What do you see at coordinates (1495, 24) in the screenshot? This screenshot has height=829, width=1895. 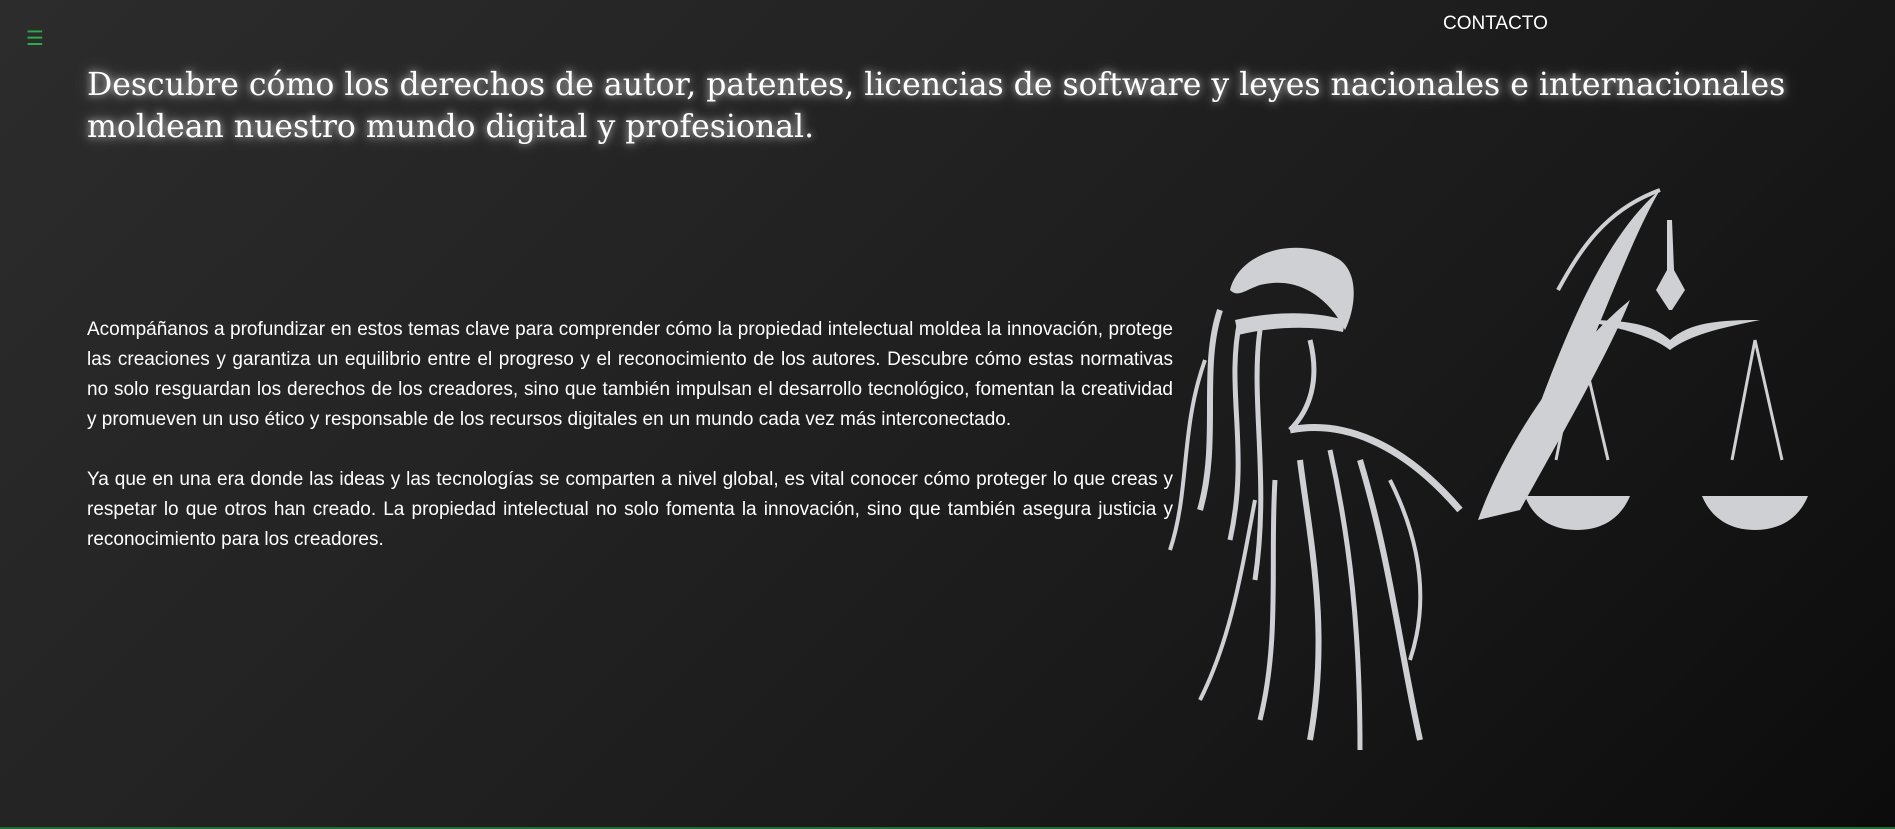 I see `nav-contact-link: CONTACTO` at bounding box center [1495, 24].